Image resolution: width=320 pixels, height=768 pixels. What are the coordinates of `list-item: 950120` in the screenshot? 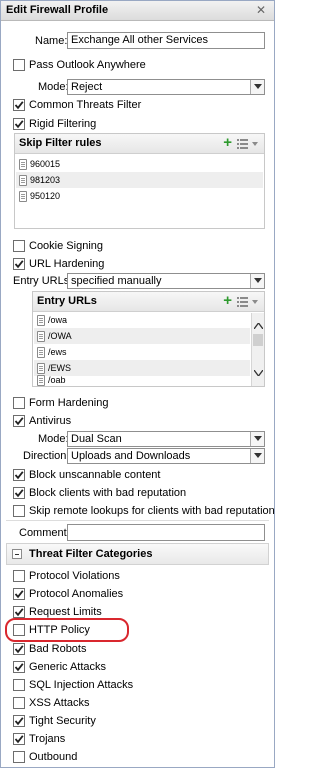 It's located at (139, 196).